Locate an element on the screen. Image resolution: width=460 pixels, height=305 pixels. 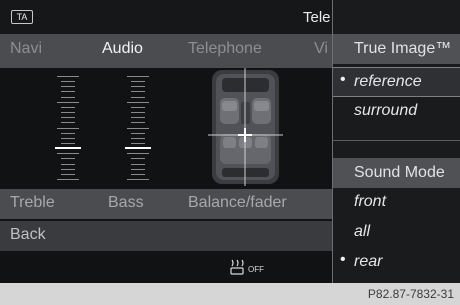
sound-mode-header: Sound Mode is located at coordinates (396, 173).